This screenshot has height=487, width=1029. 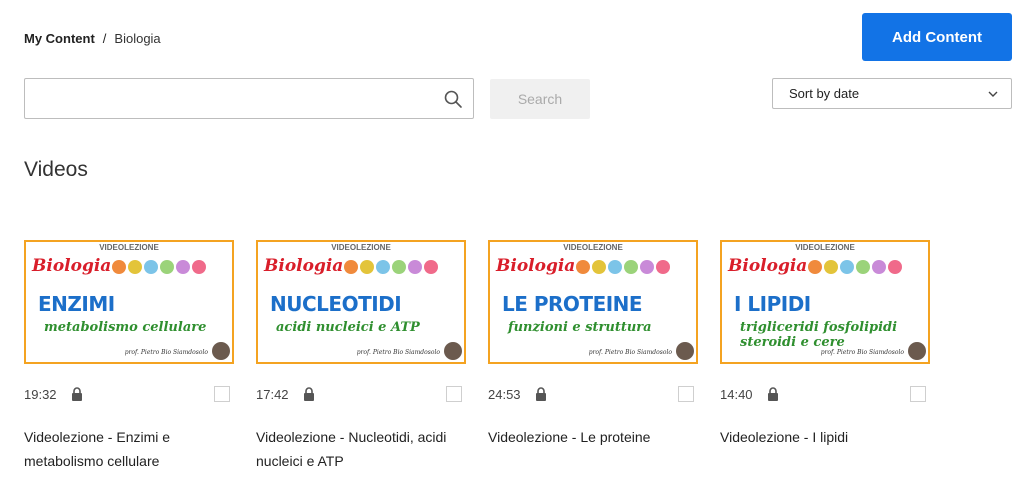 What do you see at coordinates (572, 304) in the screenshot?
I see `thumb-main-title: LE PROTEINE` at bounding box center [572, 304].